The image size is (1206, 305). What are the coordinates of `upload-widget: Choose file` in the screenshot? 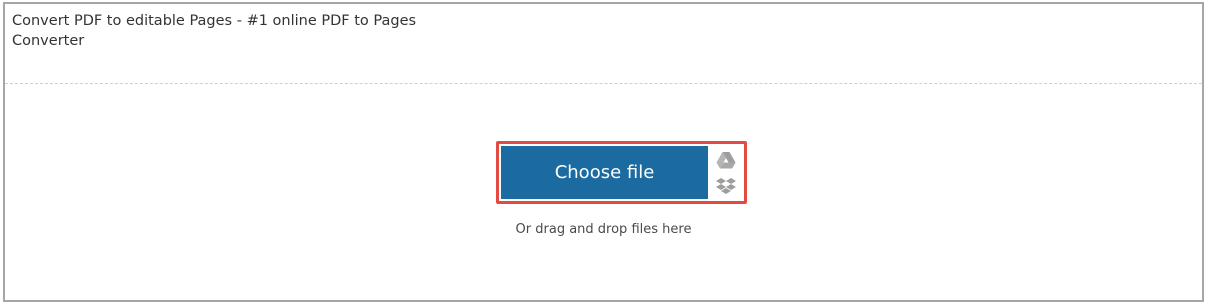 It's located at (621, 172).